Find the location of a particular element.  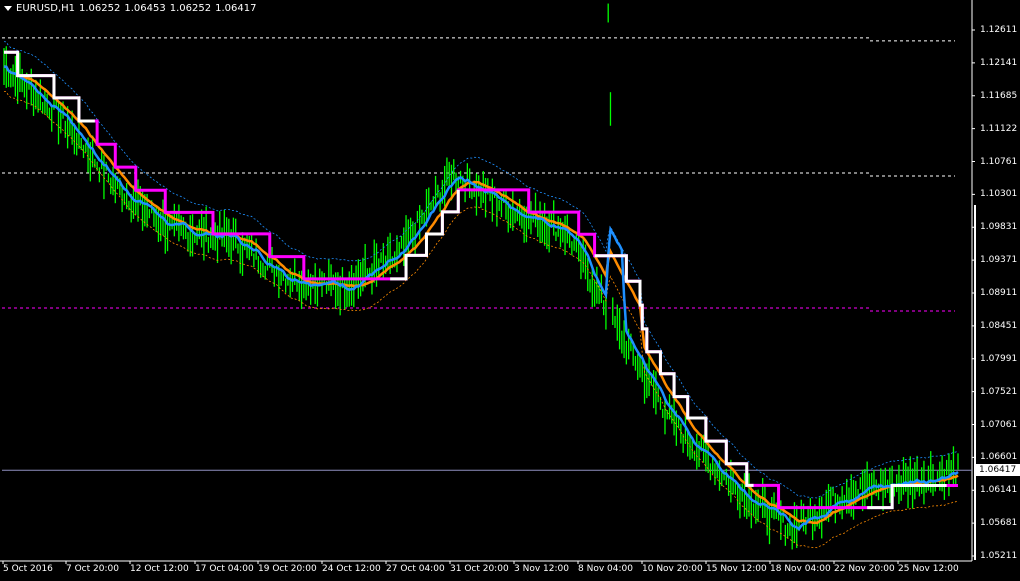

price-label: 1.09831 is located at coordinates (999, 227).